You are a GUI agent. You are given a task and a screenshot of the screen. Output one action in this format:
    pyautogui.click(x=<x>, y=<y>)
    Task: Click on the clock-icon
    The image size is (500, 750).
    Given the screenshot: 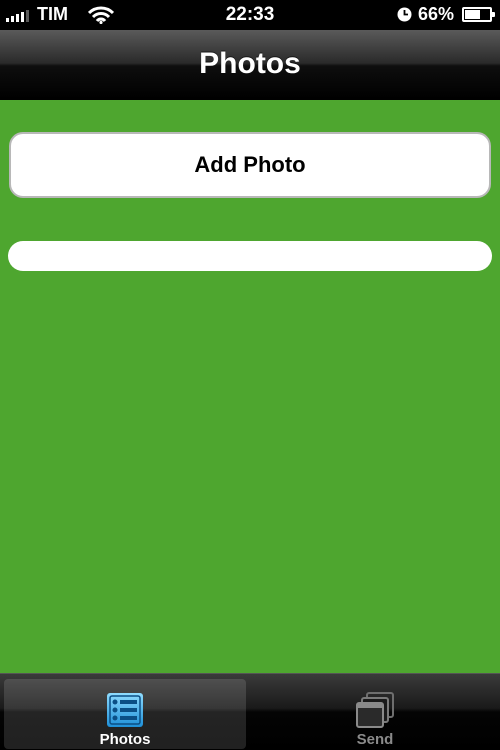 What is the action you would take?
    pyautogui.click(x=404, y=14)
    